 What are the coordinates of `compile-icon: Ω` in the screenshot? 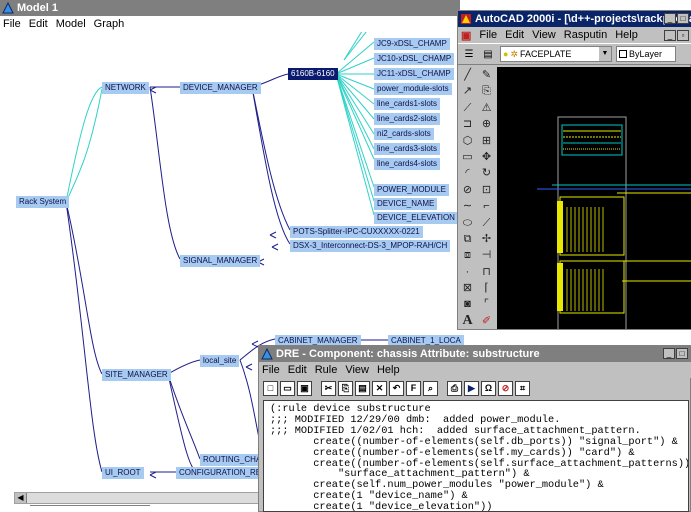 It's located at (488, 388).